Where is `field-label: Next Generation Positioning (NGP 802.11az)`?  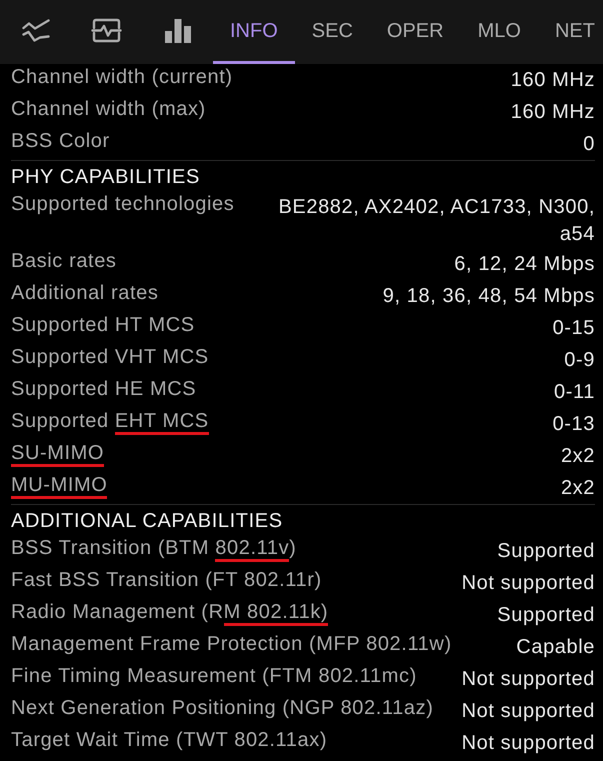 field-label: Next Generation Positioning (NGP 802.11az) is located at coordinates (222, 708).